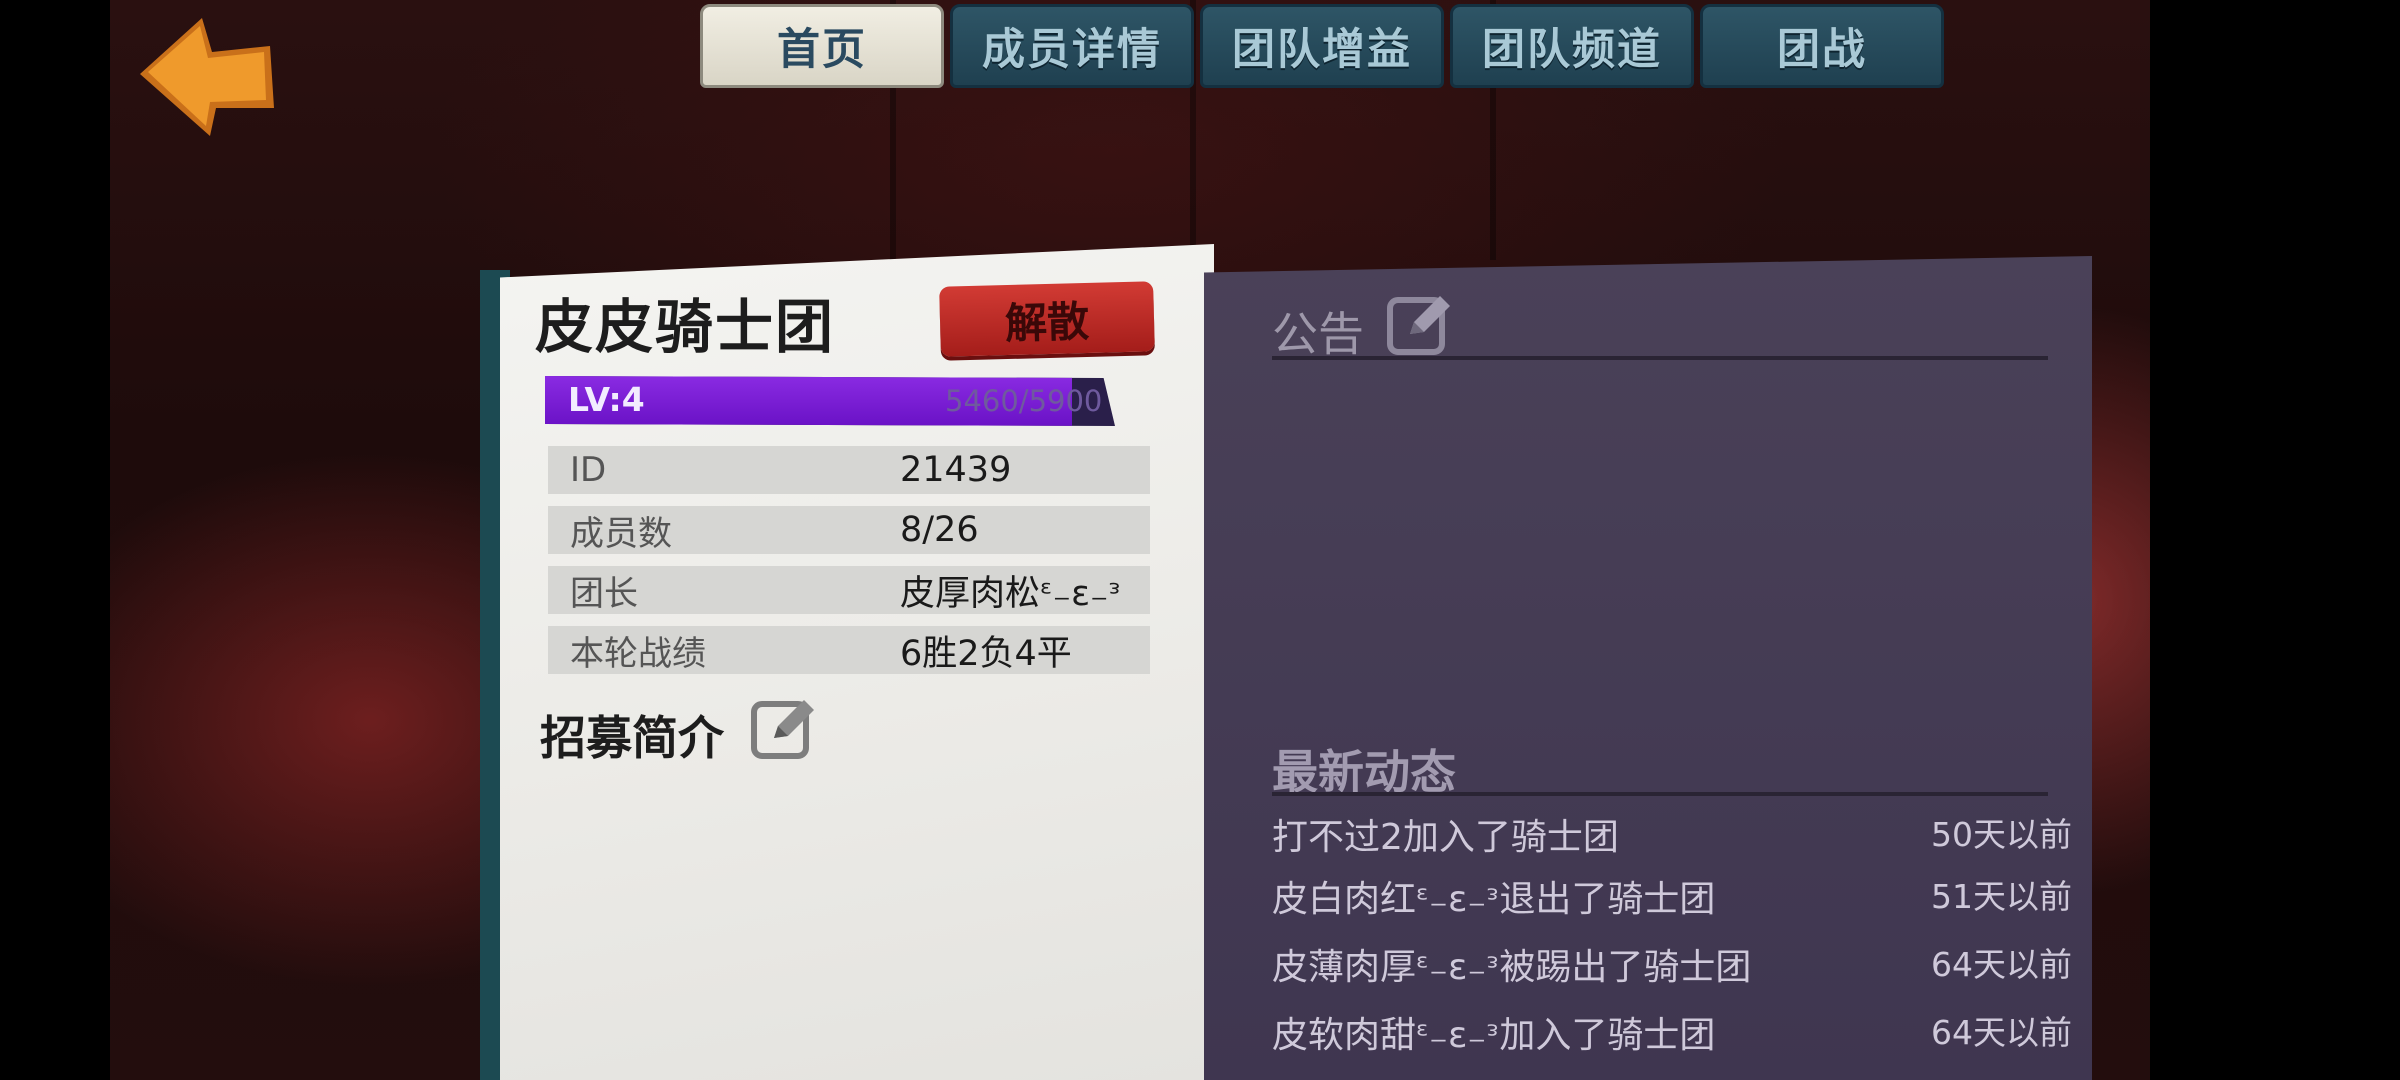 Image resolution: width=2400 pixels, height=1080 pixels. I want to click on info-label: 成员数, so click(621, 533).